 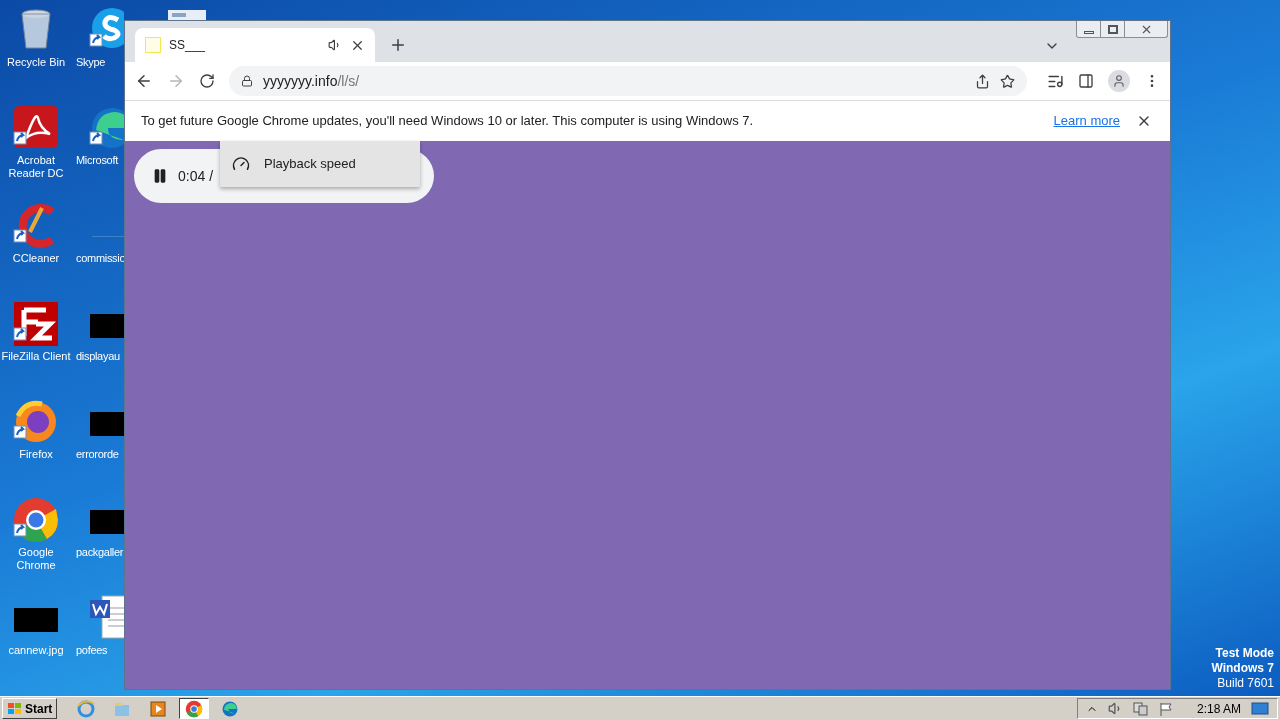 What do you see at coordinates (196, 176) in the screenshot?
I see `playback-time: 0:04 /` at bounding box center [196, 176].